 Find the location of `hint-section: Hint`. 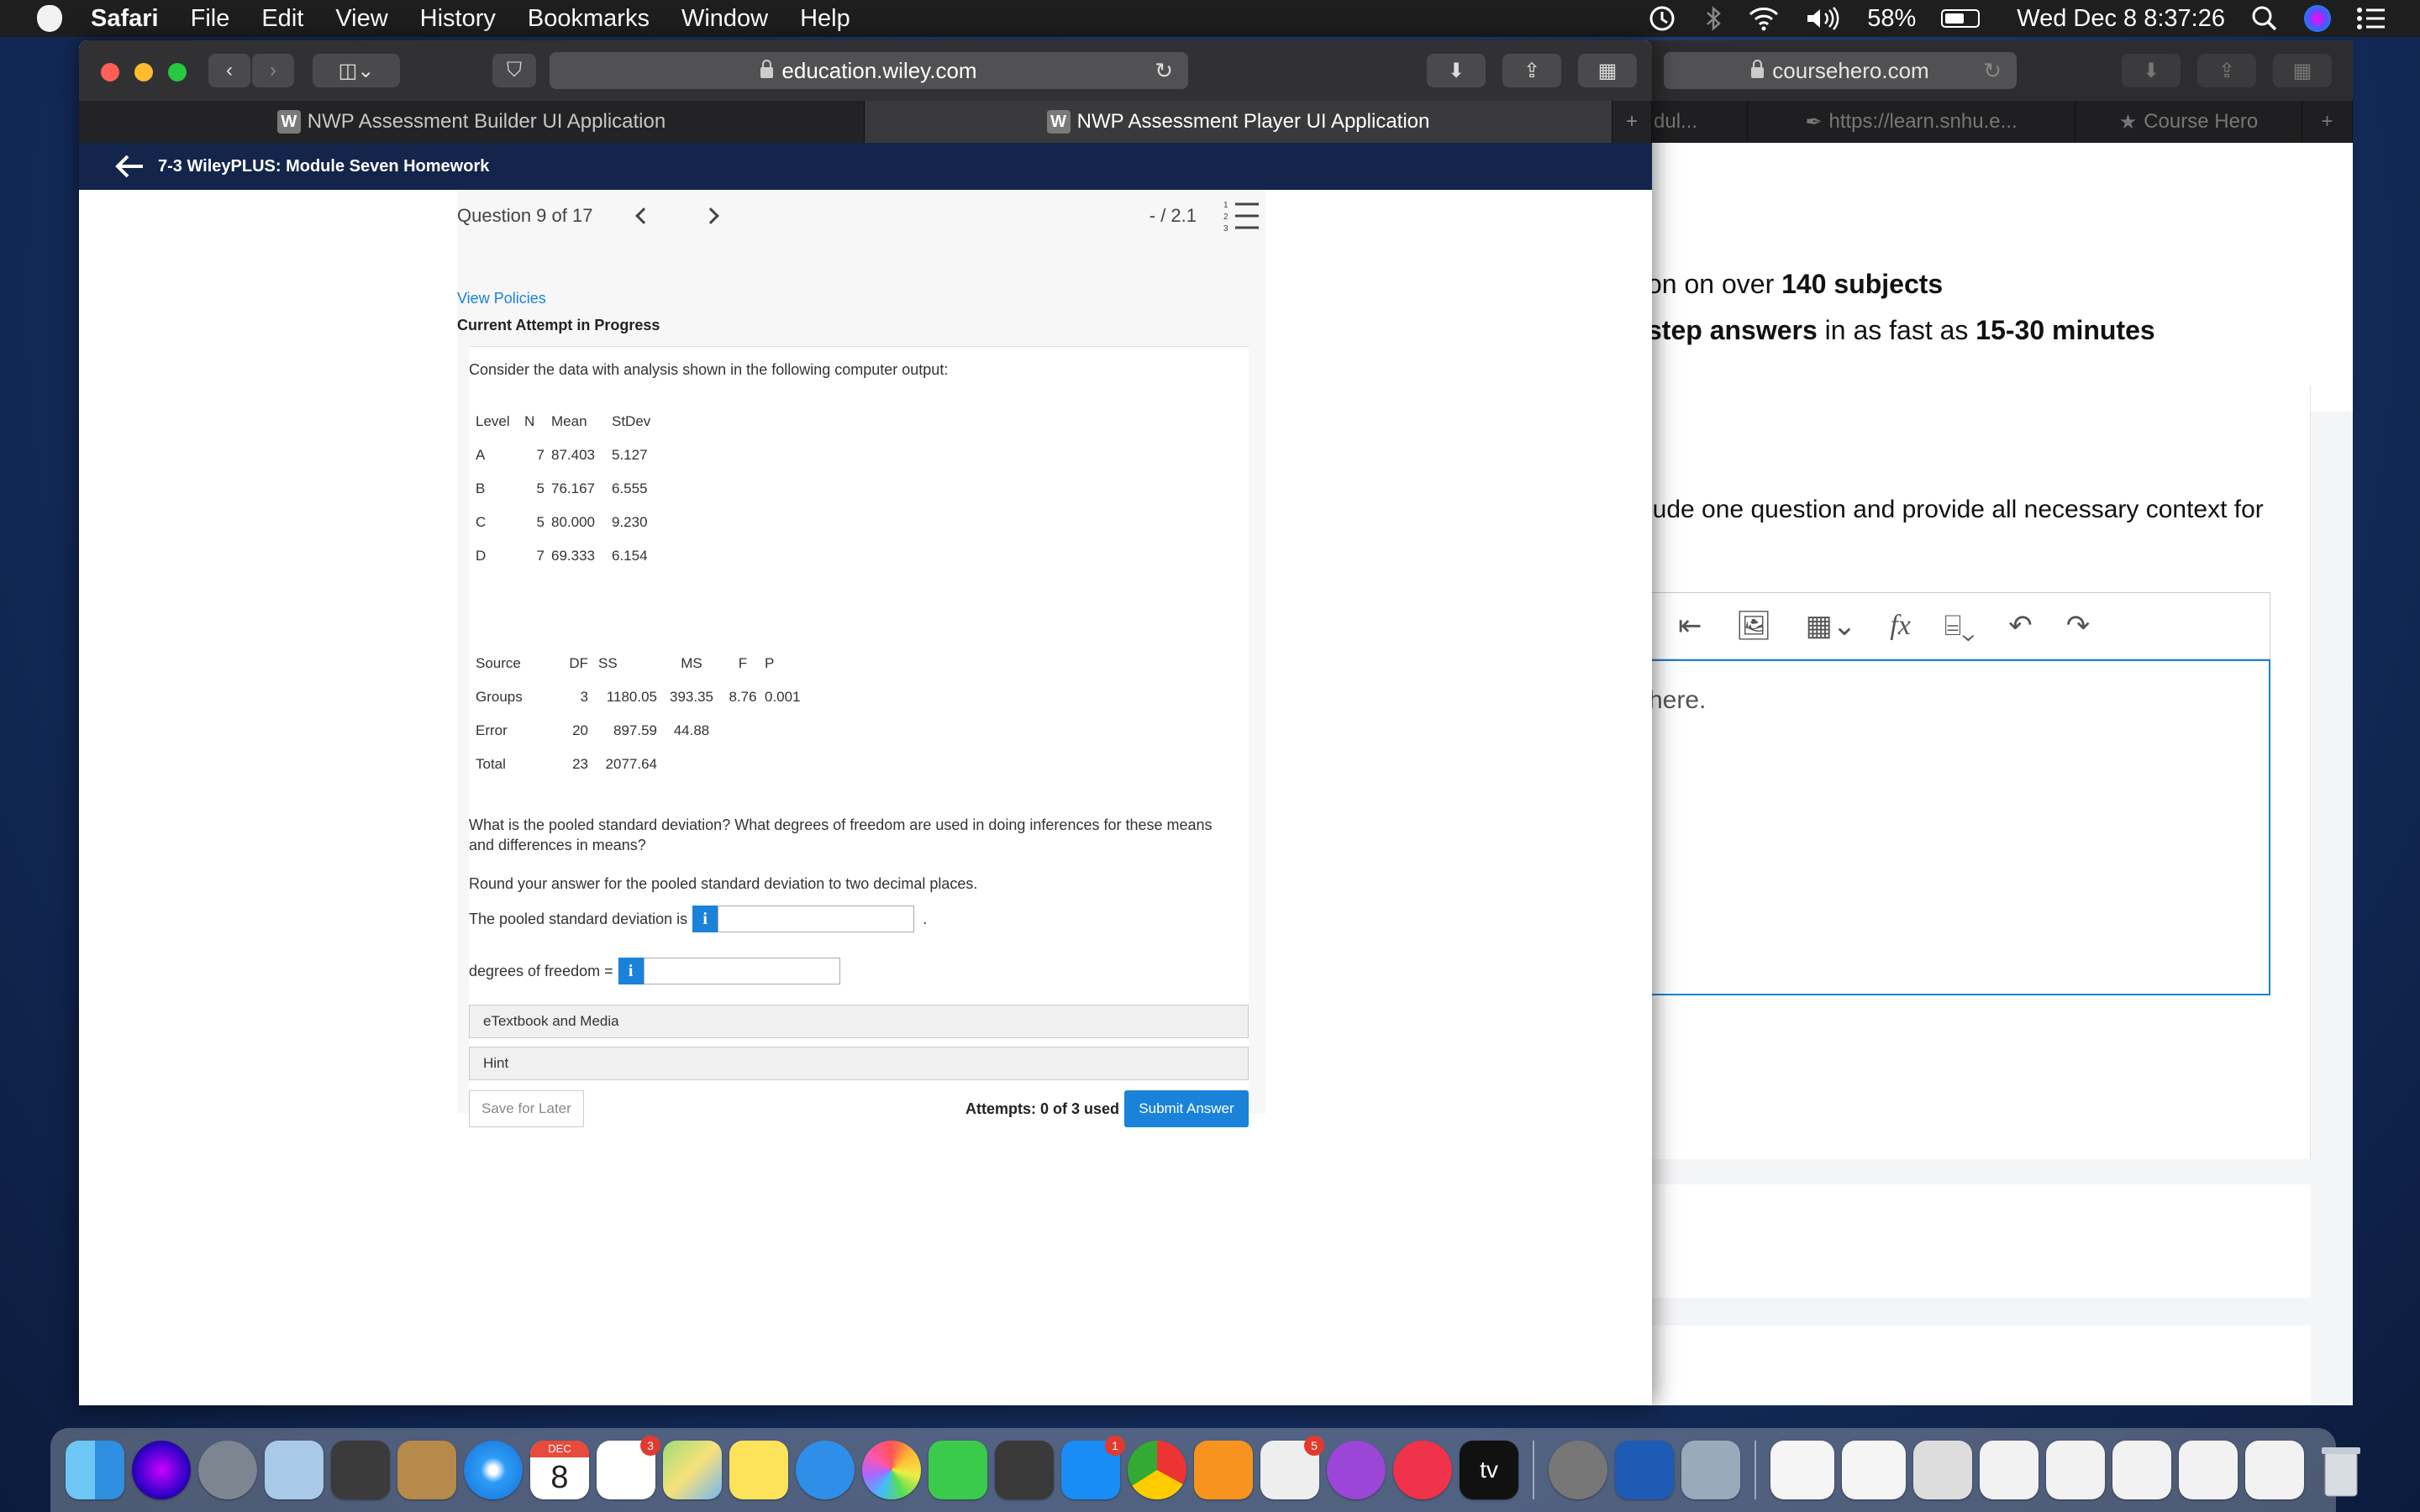

hint-section: Hint is located at coordinates (859, 1063).